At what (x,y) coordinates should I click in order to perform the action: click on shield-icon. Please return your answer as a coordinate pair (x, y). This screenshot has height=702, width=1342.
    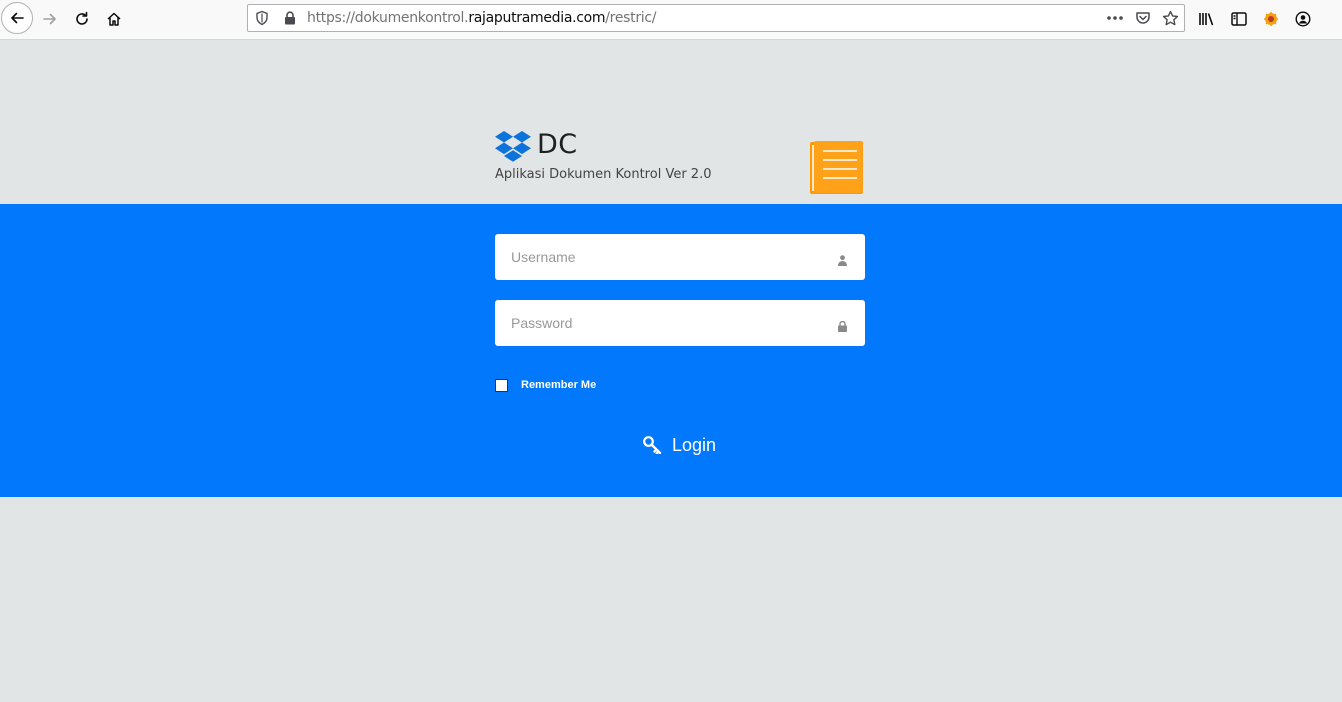
    Looking at the image, I should click on (262, 18).